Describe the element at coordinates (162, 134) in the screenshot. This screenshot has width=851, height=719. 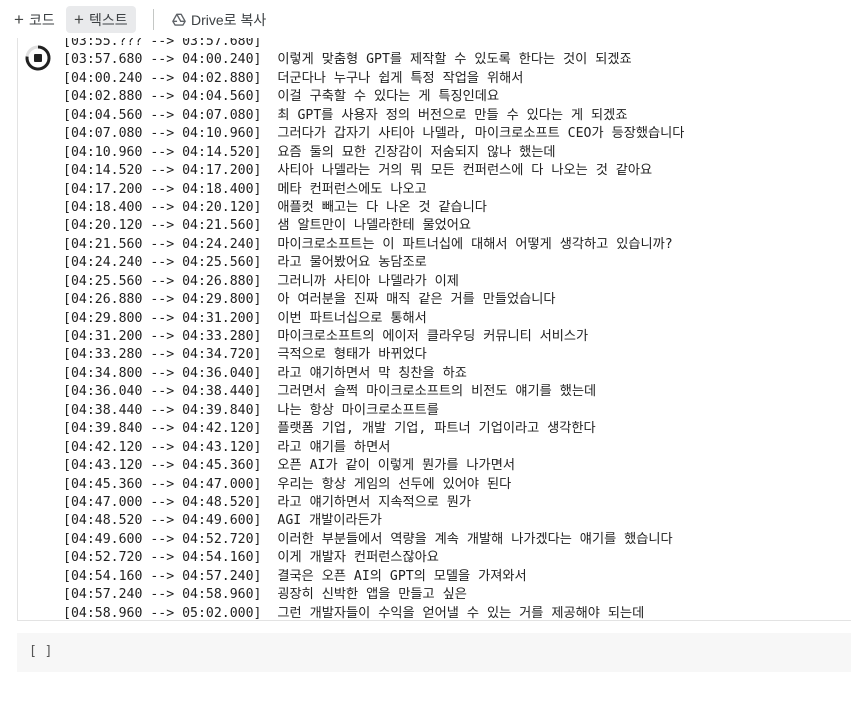
I see `timestamp: [04:07.080 --> 04:10.960]` at that location.